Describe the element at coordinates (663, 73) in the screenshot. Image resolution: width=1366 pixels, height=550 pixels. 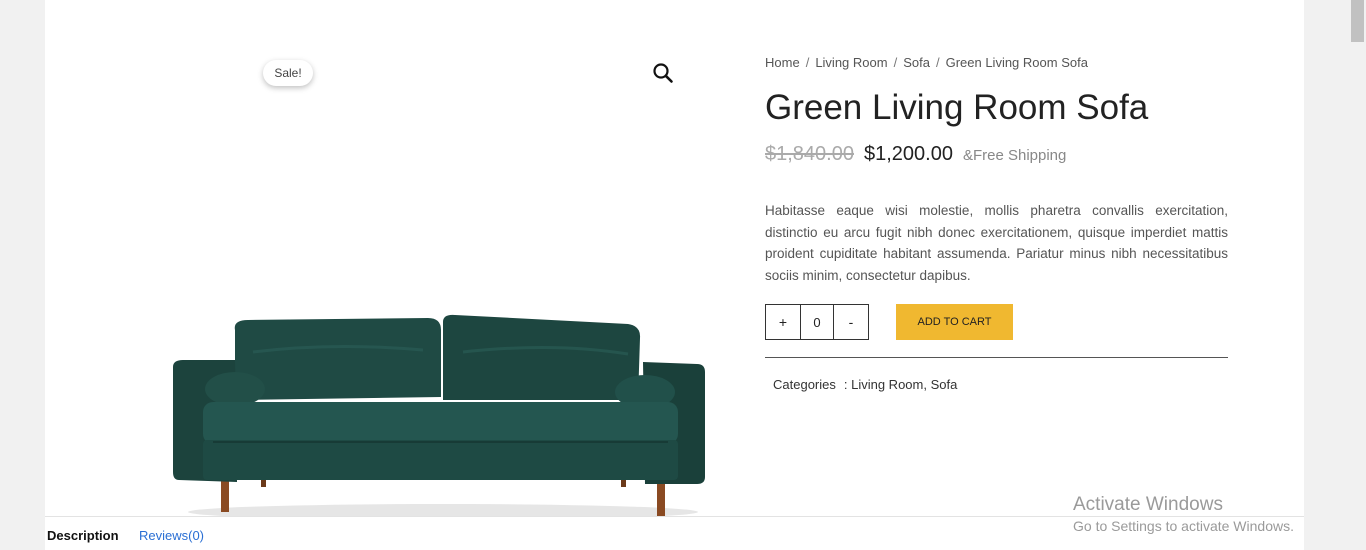
I see `search-icon` at that location.